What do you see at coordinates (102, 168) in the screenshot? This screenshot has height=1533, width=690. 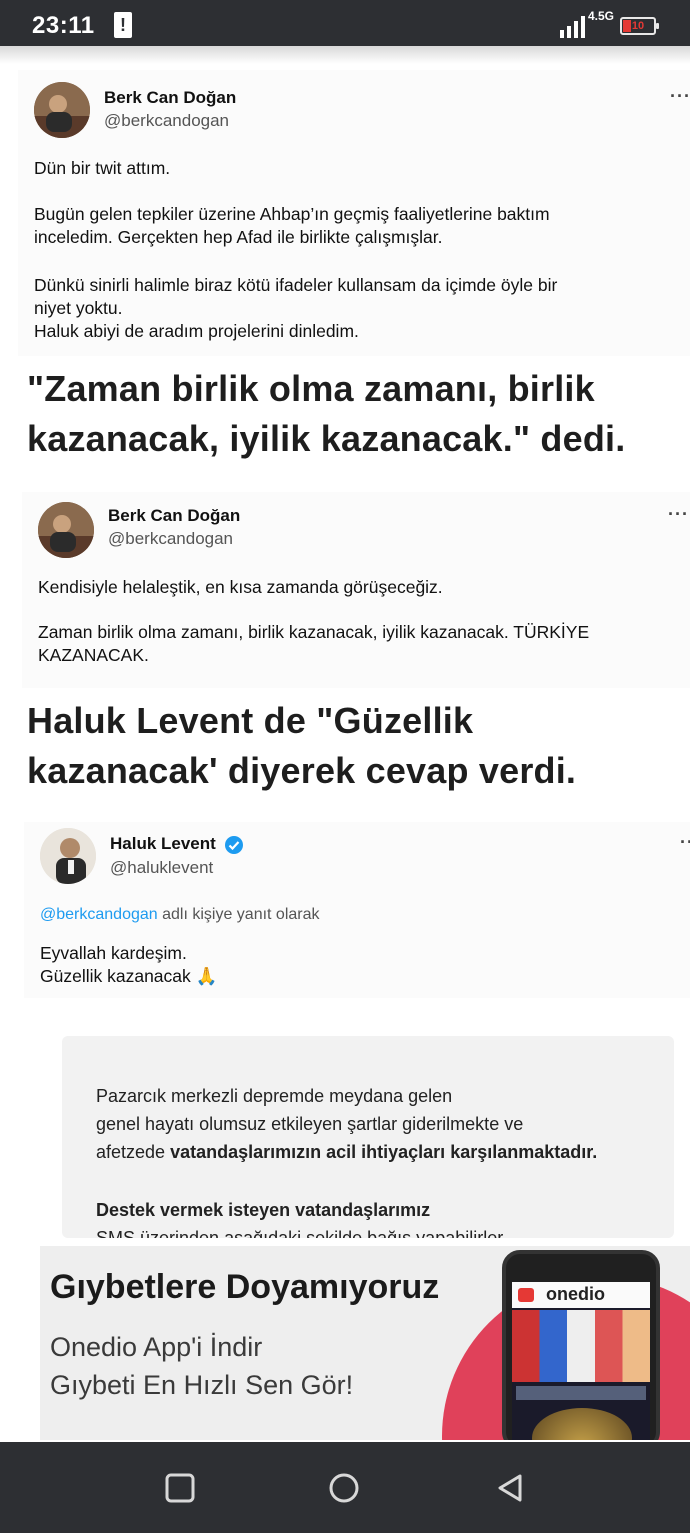 I see `tweet-text: Dün bir twit attım.` at bounding box center [102, 168].